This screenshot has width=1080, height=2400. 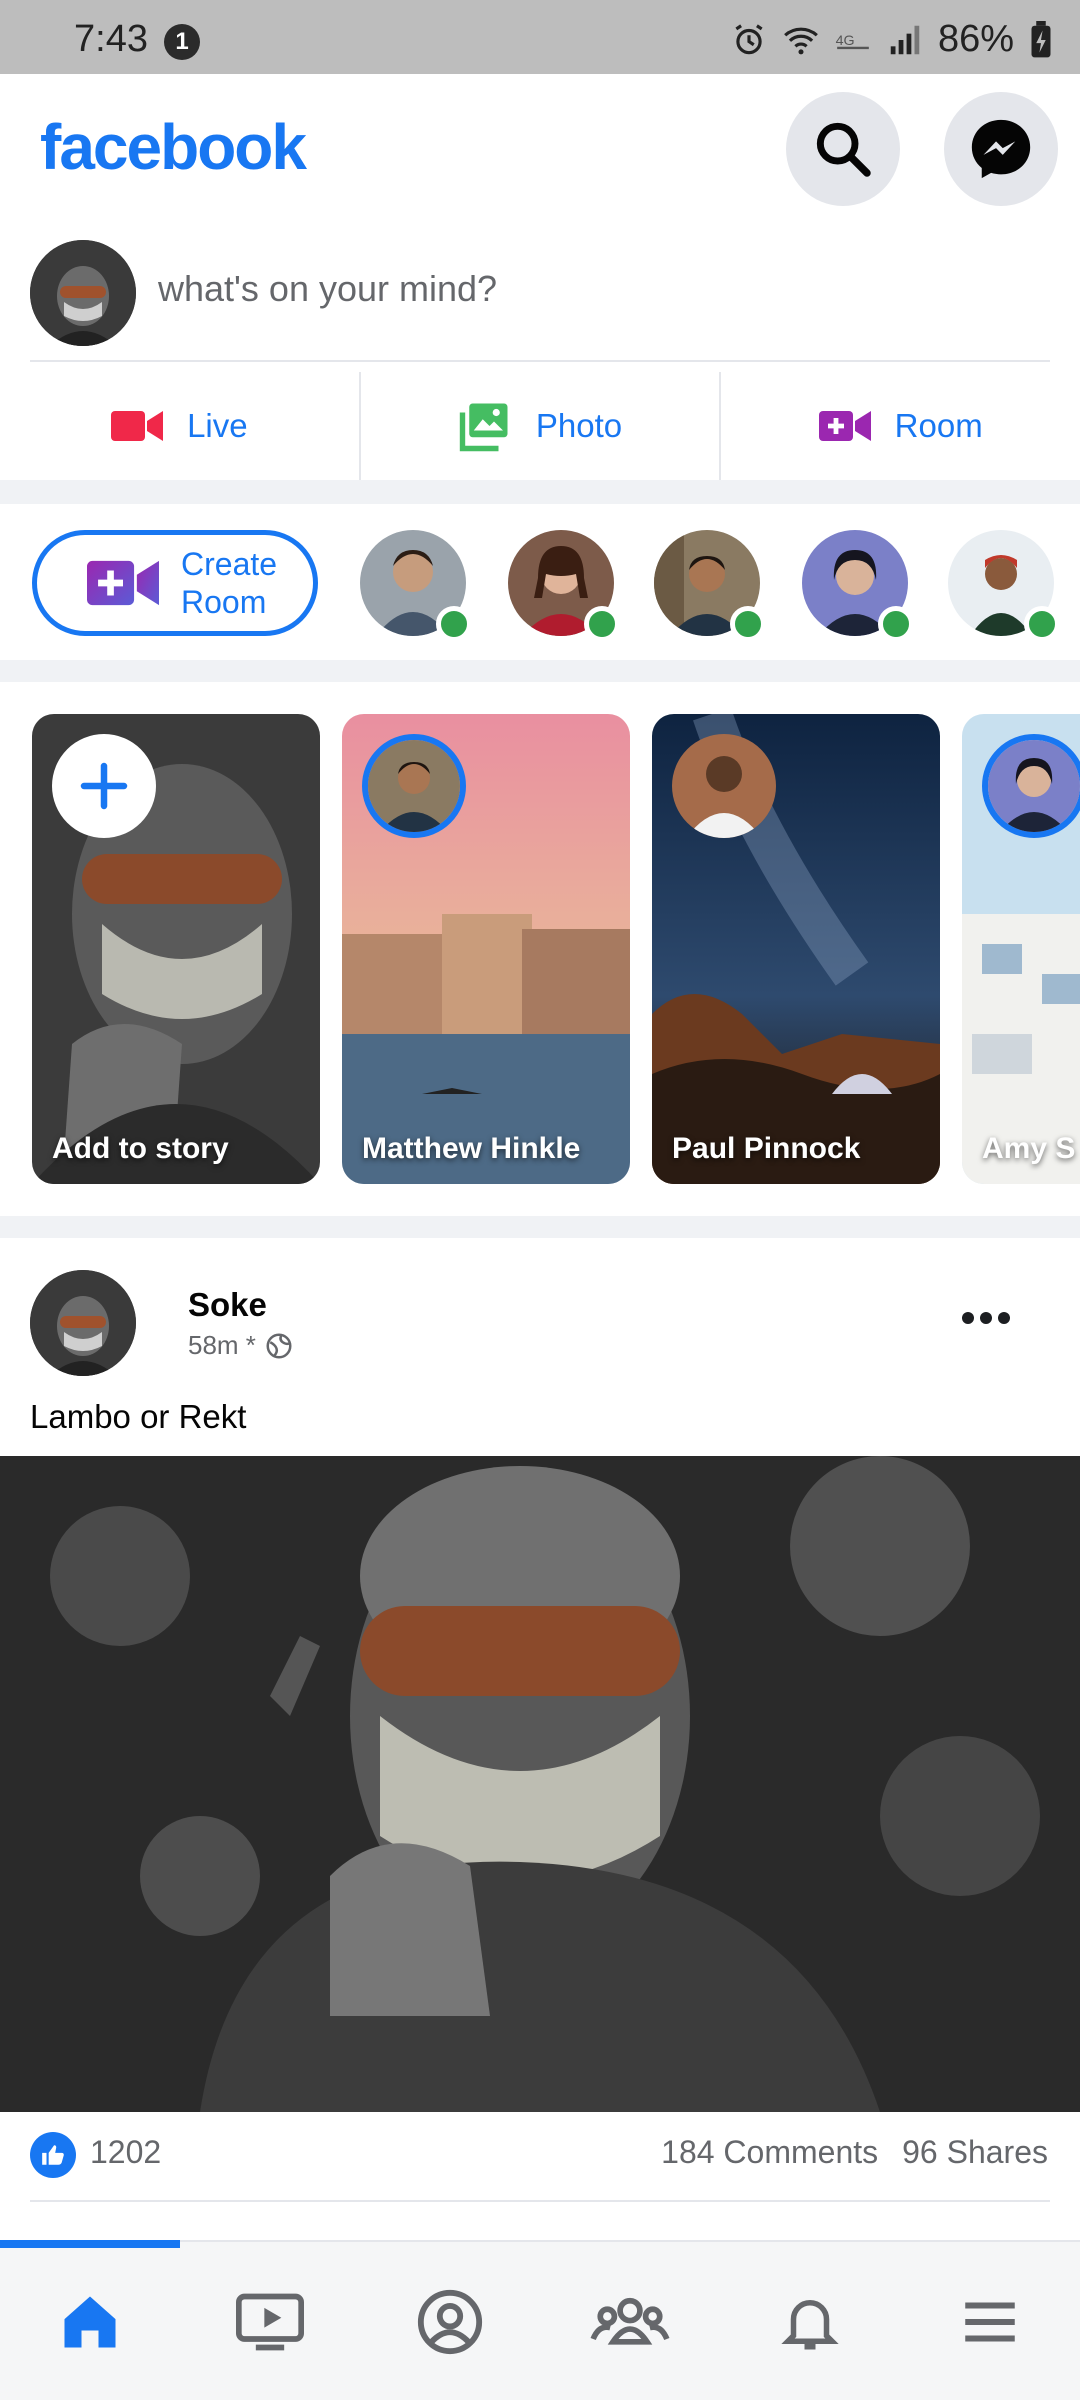 I want to click on post-meta: 58m *, so click(x=241, y=1345).